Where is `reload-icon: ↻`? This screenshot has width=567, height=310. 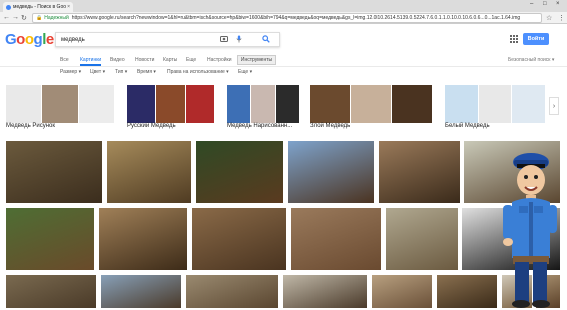
reload-icon: ↻ is located at coordinates (24, 18).